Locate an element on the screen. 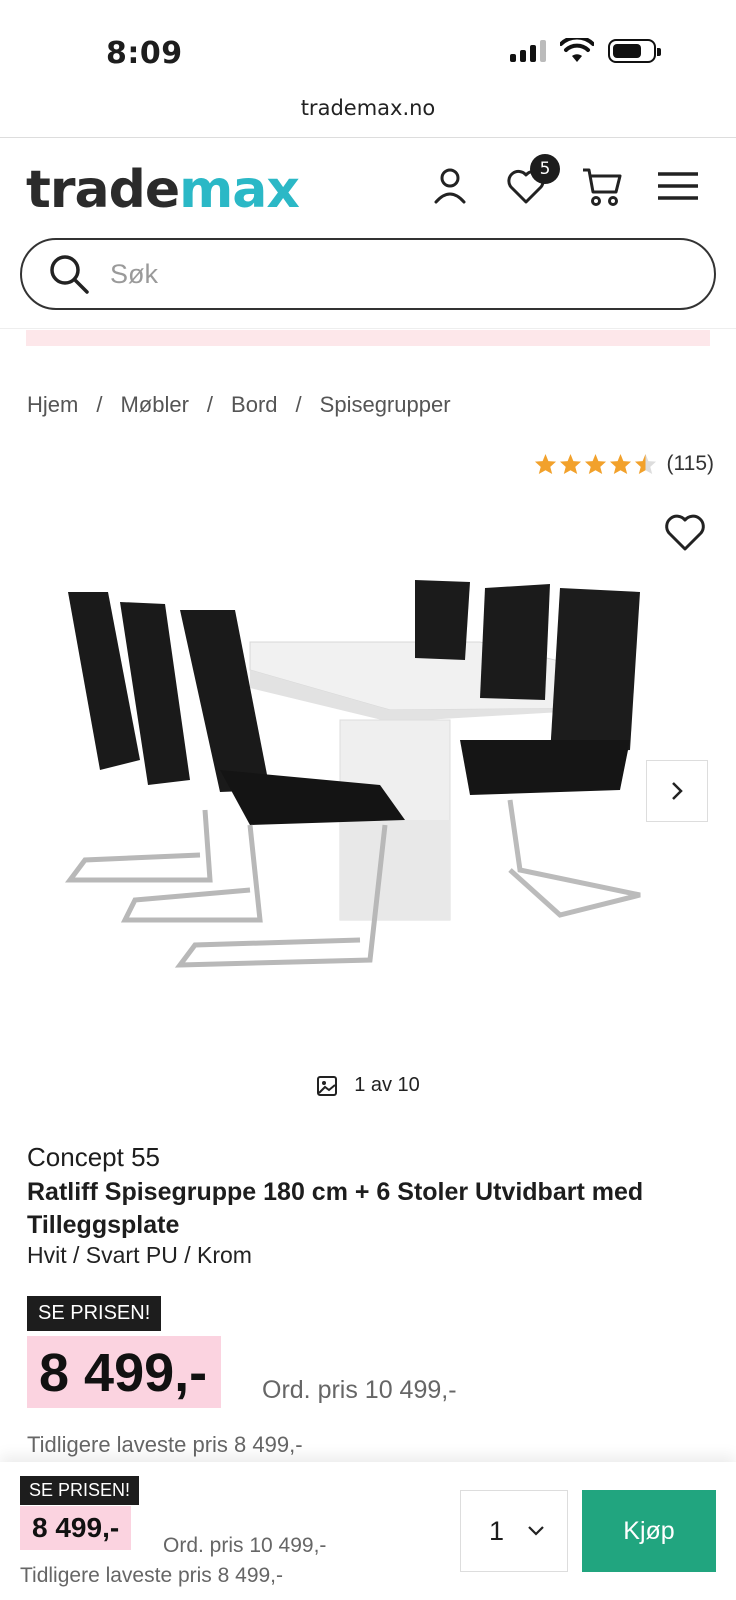 This screenshot has width=736, height=1600. next-image-button is located at coordinates (677, 791).